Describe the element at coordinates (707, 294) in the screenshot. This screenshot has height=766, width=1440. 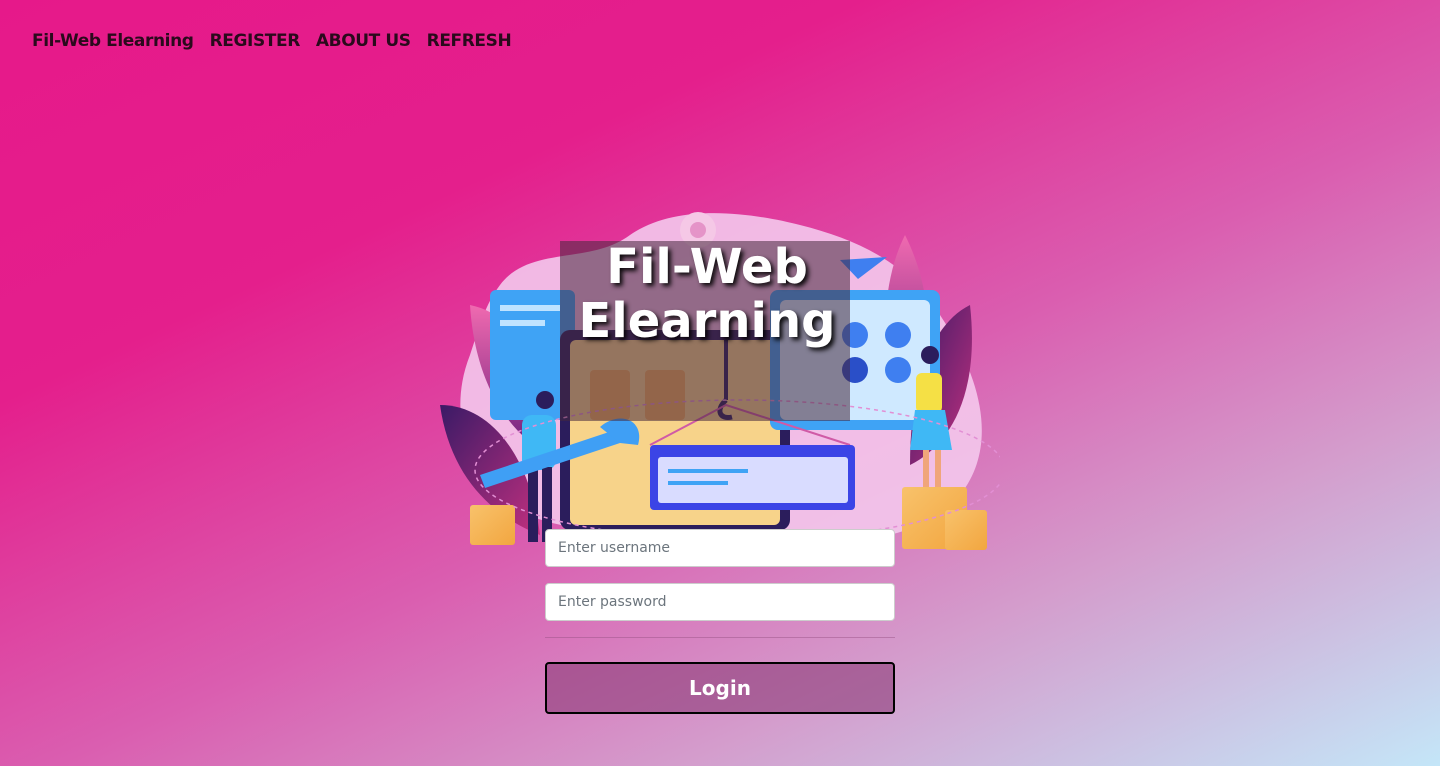
I see `page-title: Fil-Web Elearning` at that location.